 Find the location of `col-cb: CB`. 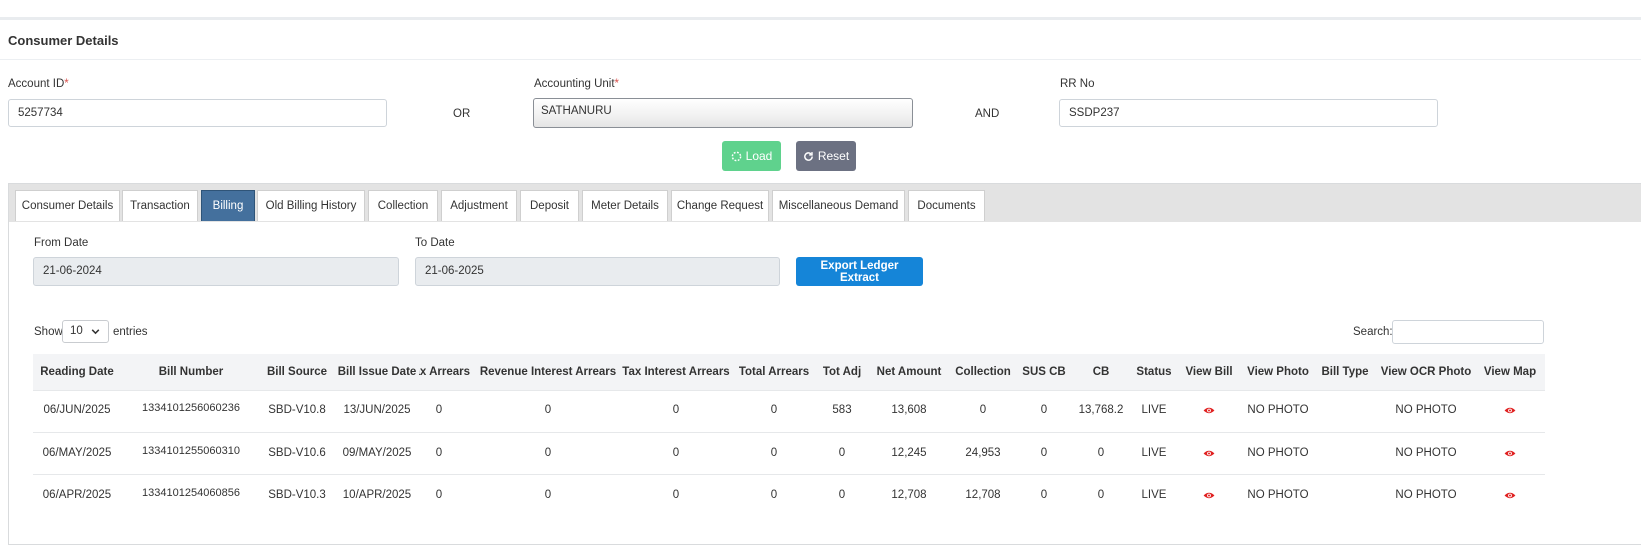

col-cb: CB is located at coordinates (1101, 372).